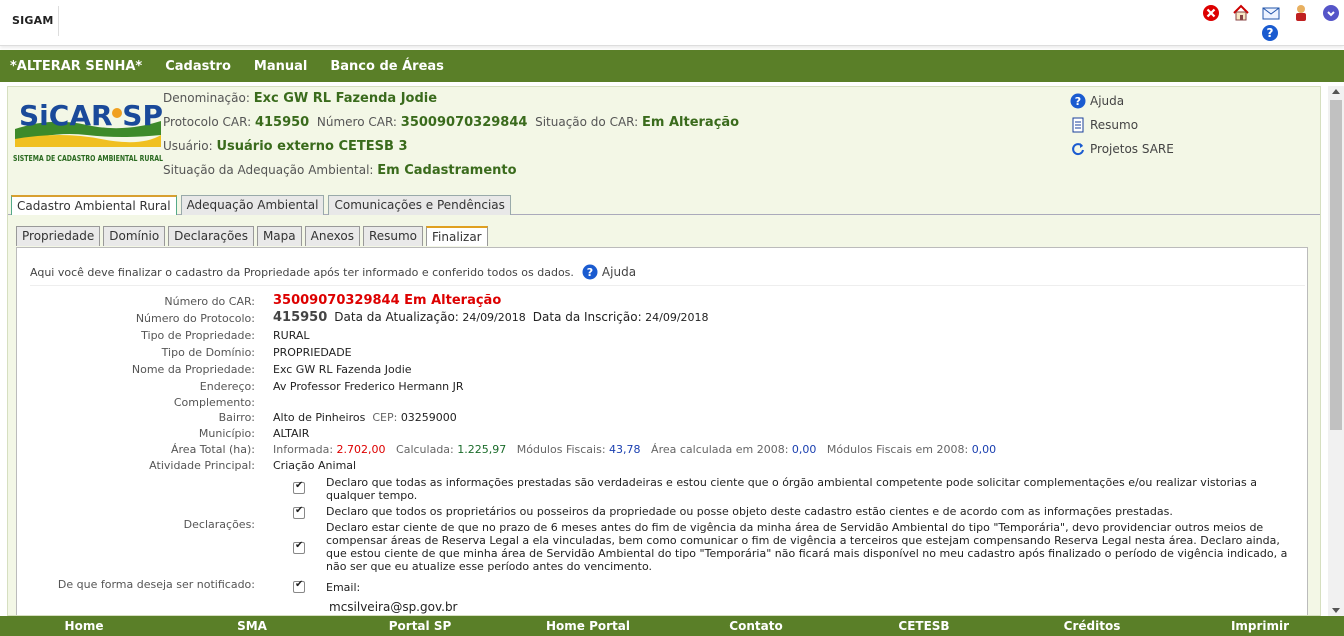 The height and width of the screenshot is (636, 1344). What do you see at coordinates (343, 587) in the screenshot?
I see `email-label: Email:` at bounding box center [343, 587].